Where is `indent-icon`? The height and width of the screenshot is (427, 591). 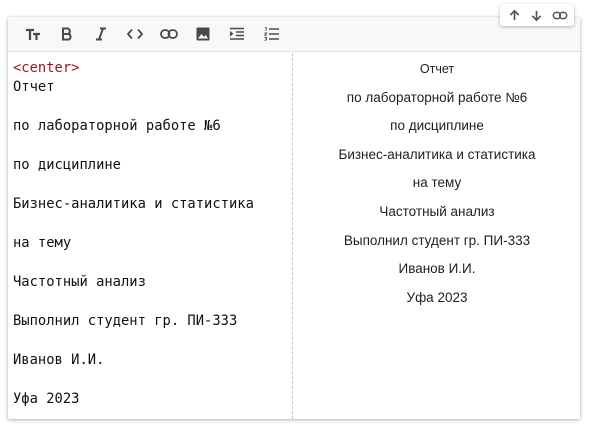
indent-icon is located at coordinates (237, 33).